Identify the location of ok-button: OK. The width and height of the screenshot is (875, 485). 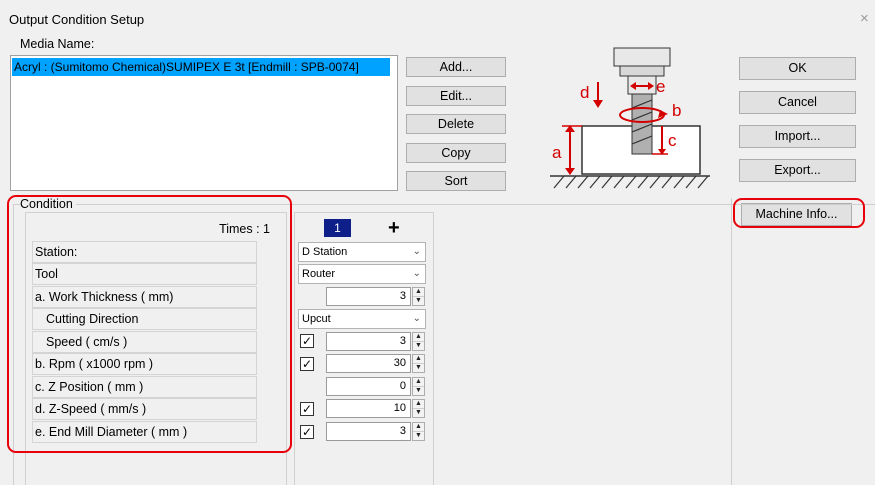
(797, 68).